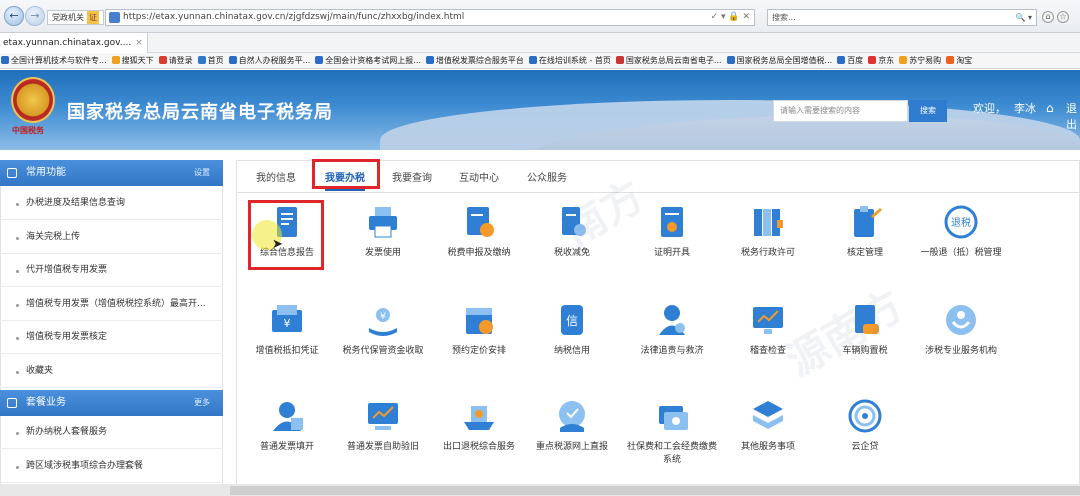 The image size is (1080, 496). Describe the element at coordinates (961, 244) in the screenshot. I see `service-tile: 退税 一般退（抵）税管理` at that location.